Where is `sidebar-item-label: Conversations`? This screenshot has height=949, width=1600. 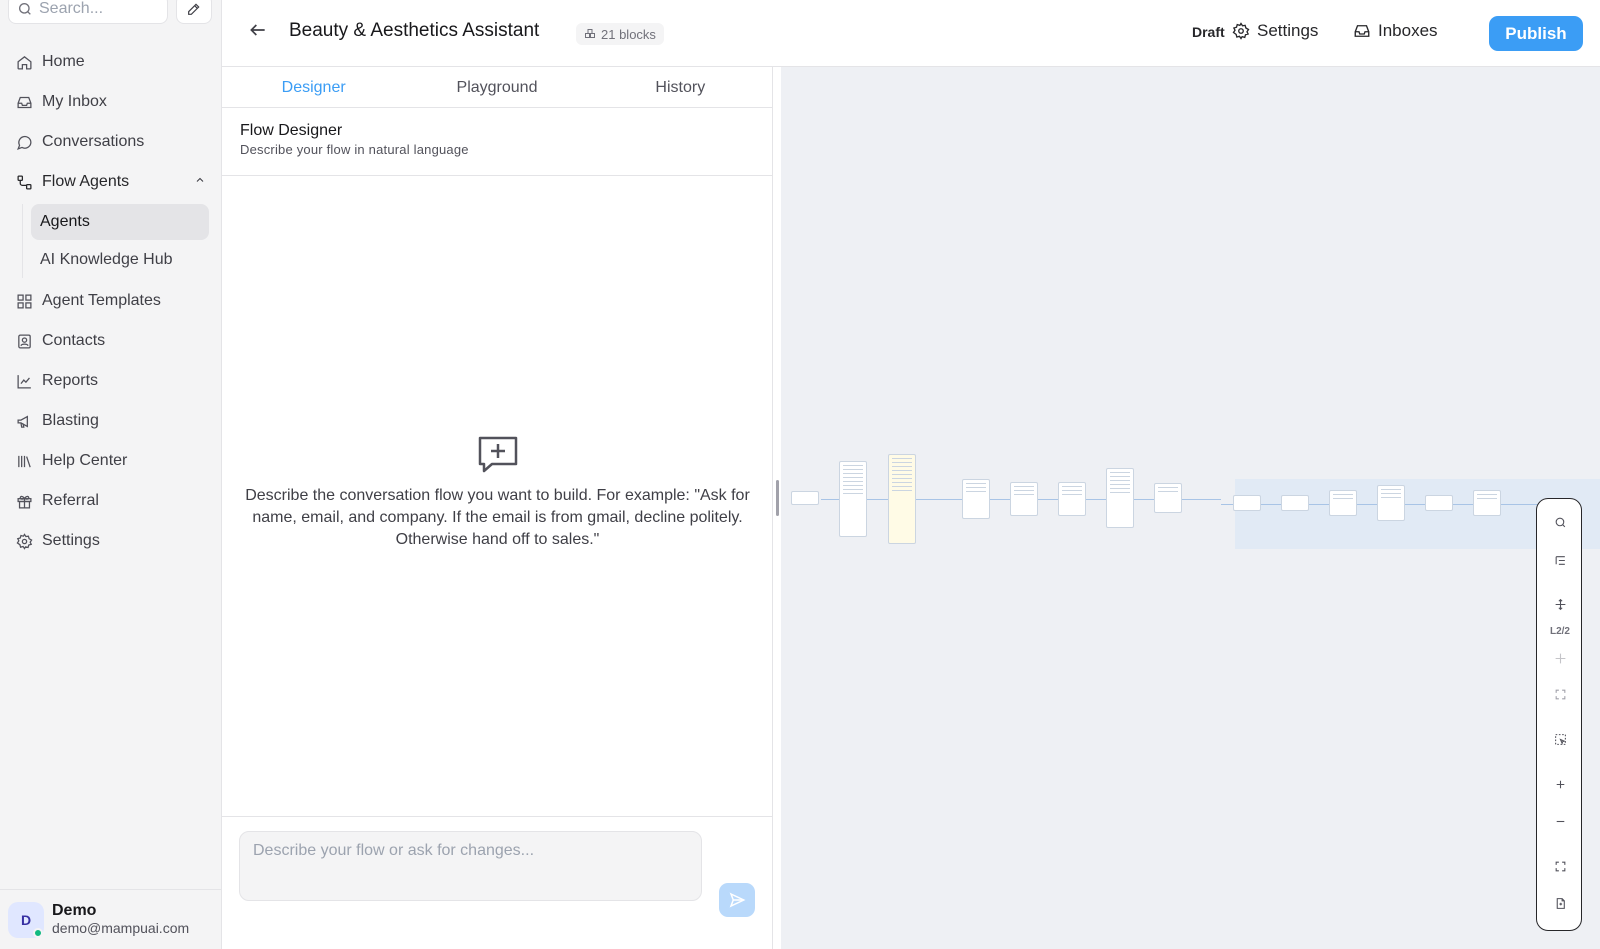 sidebar-item-label: Conversations is located at coordinates (93, 141).